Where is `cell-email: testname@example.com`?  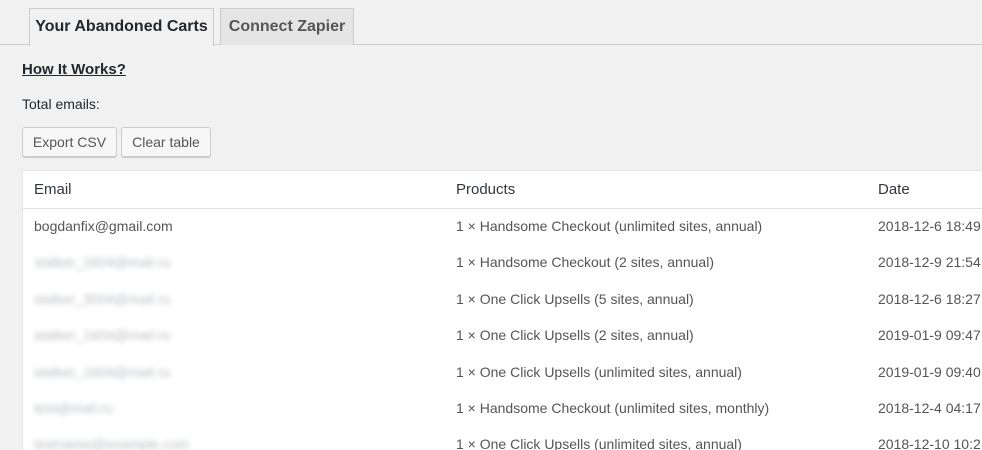
cell-email: testname@example.com is located at coordinates (112, 443).